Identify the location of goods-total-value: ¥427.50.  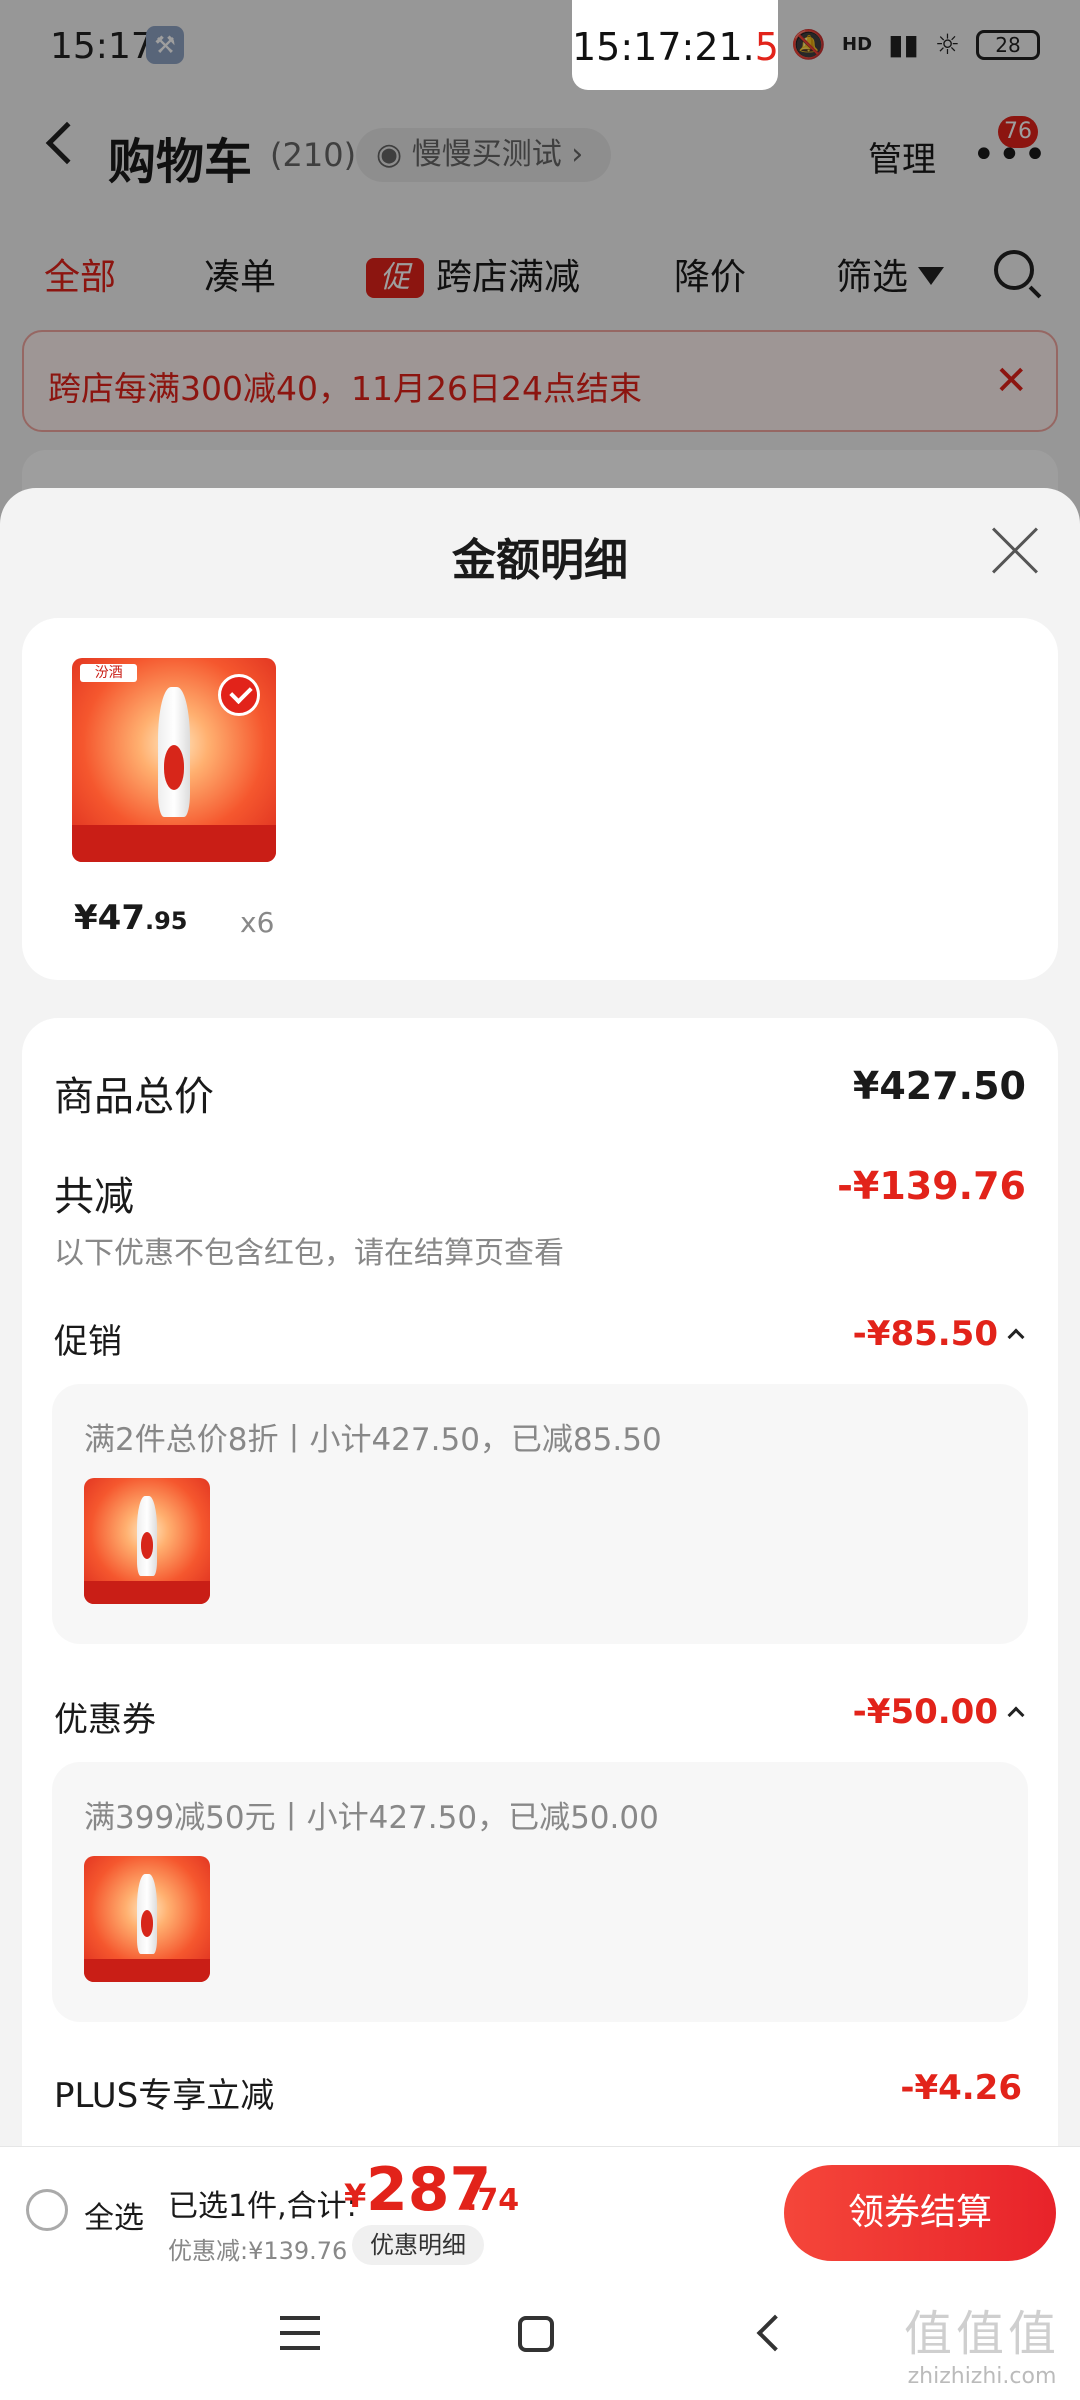
(939, 1086).